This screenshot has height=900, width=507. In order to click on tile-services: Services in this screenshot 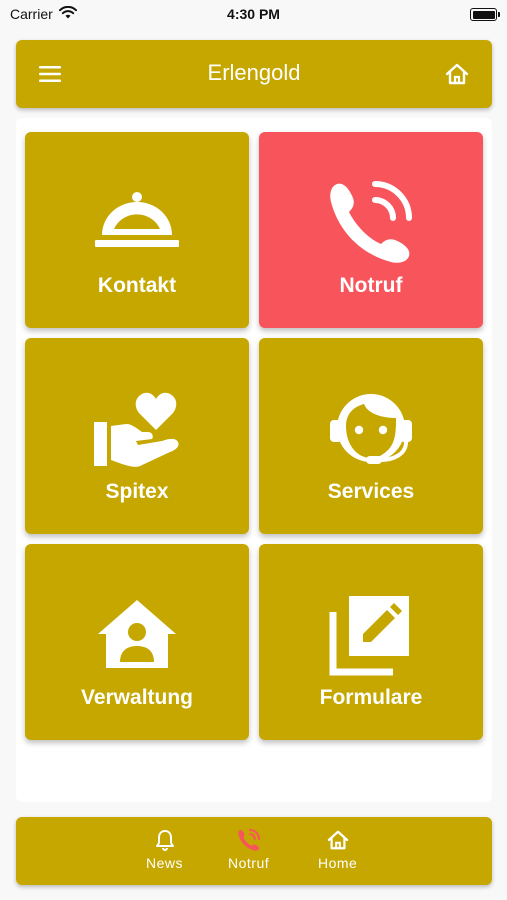, I will do `click(371, 436)`.